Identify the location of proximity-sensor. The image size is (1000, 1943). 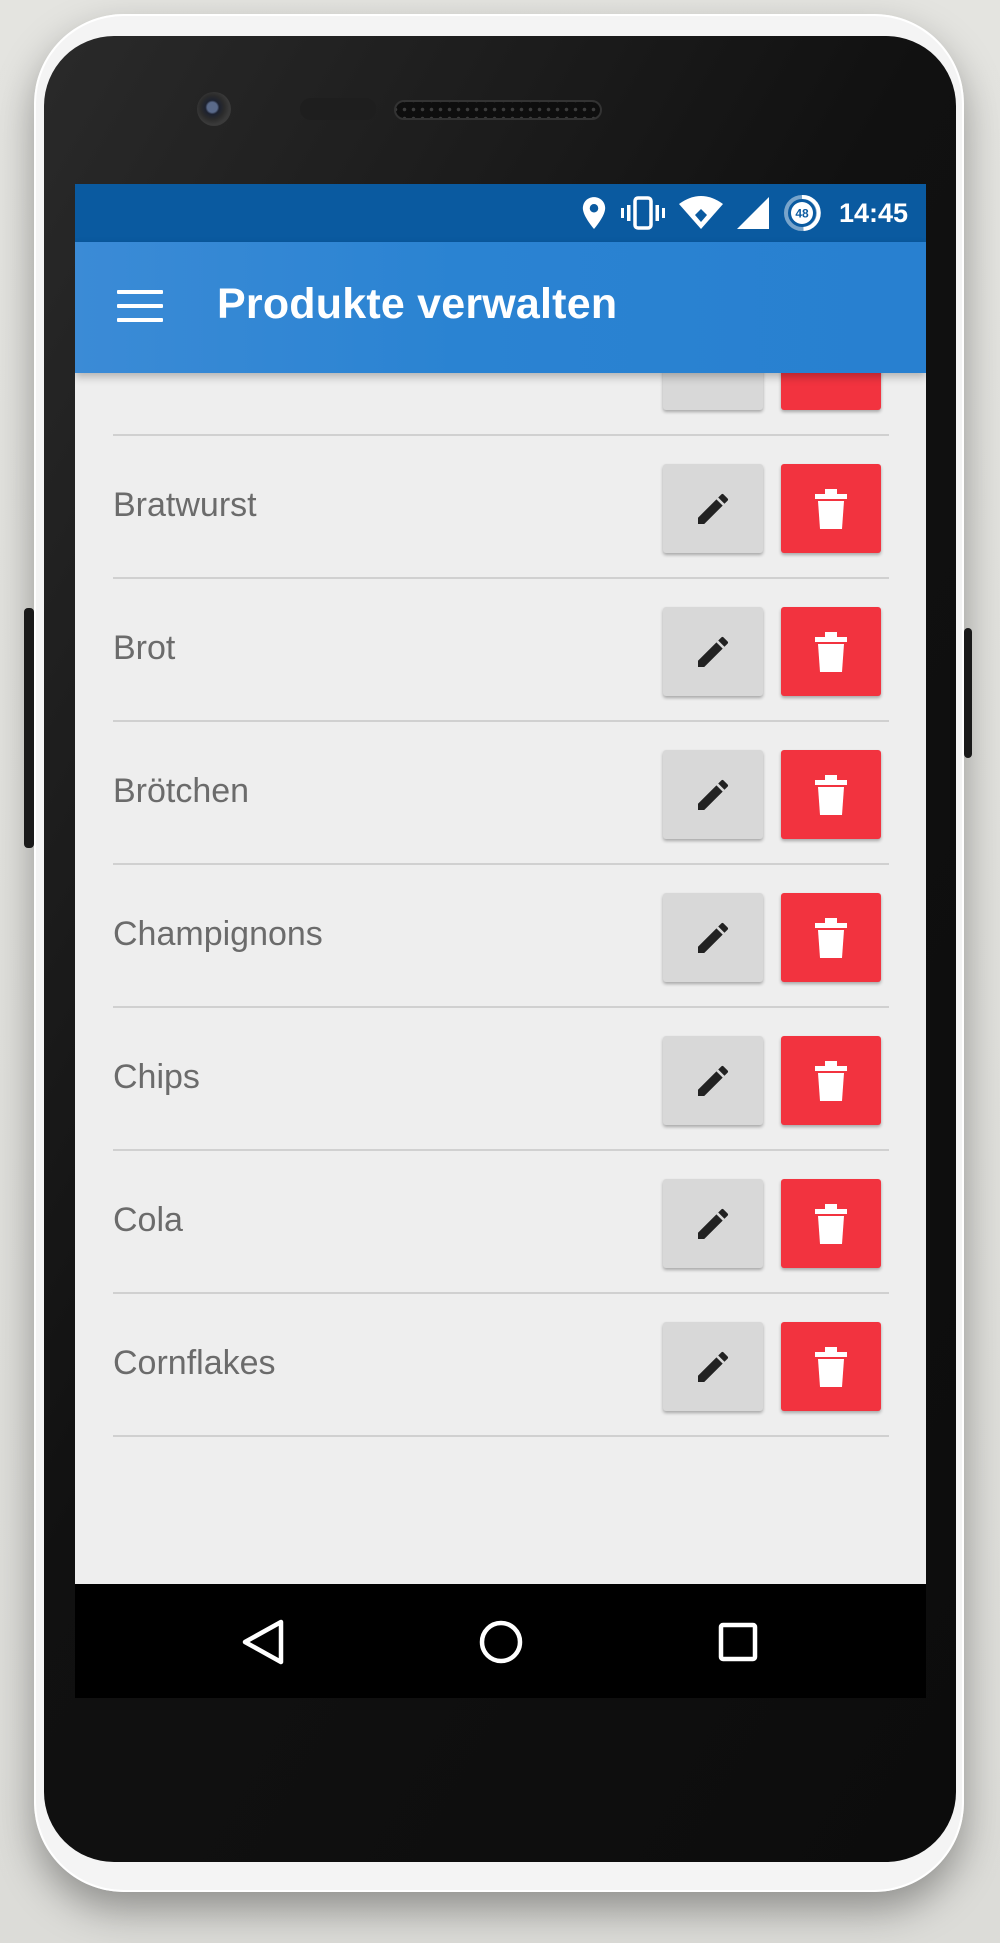
(338, 109).